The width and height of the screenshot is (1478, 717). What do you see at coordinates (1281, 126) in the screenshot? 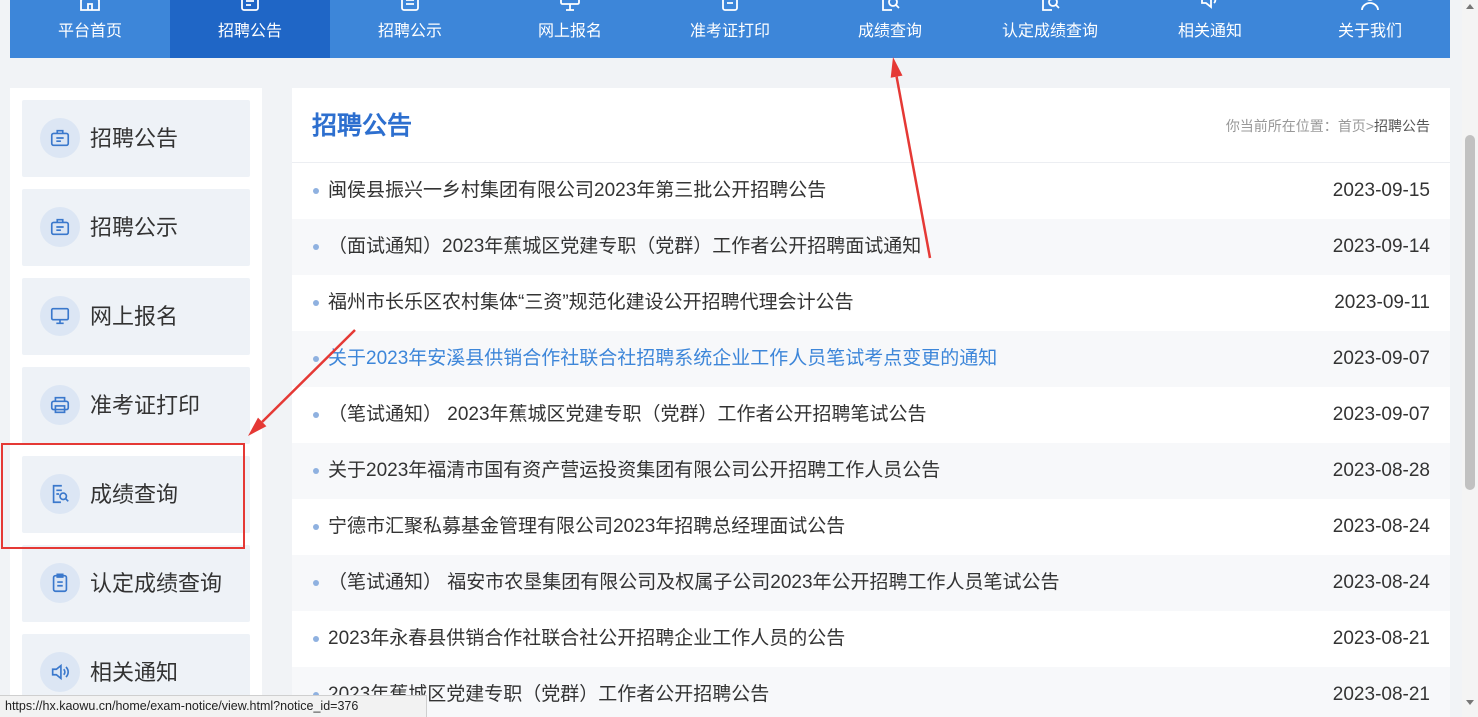
I see `breadcrumb-prefix: 你当前所在位置：` at bounding box center [1281, 126].